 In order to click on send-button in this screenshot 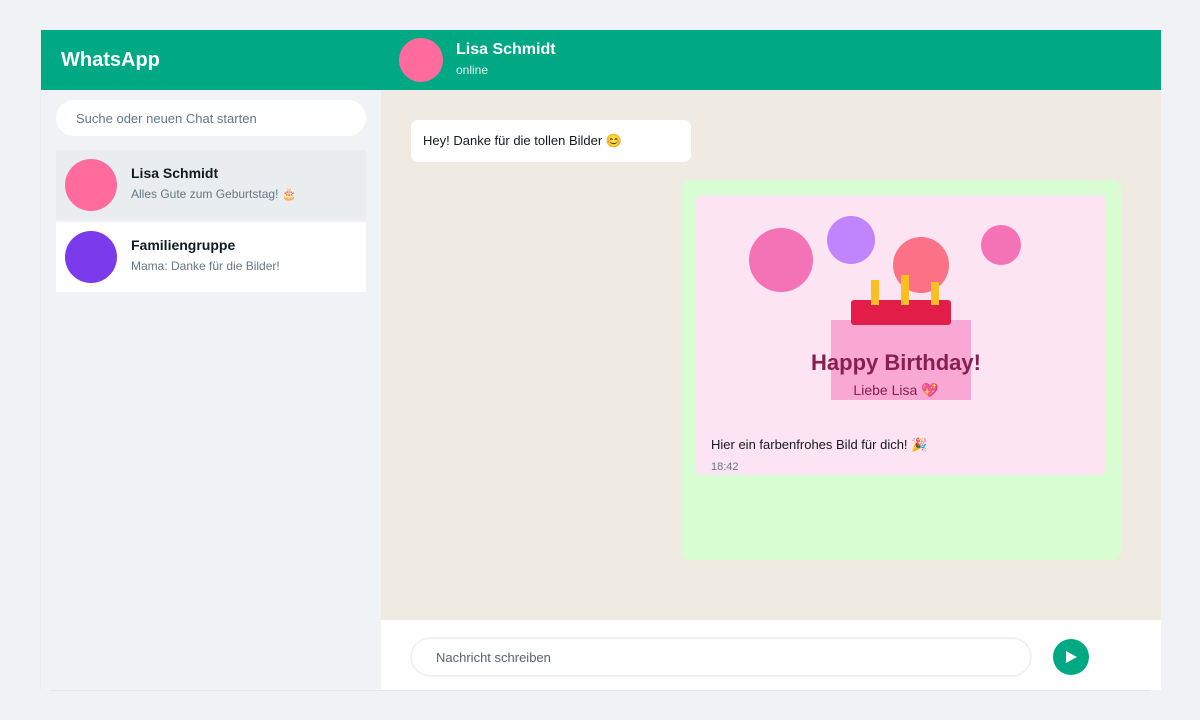, I will do `click(1071, 657)`.